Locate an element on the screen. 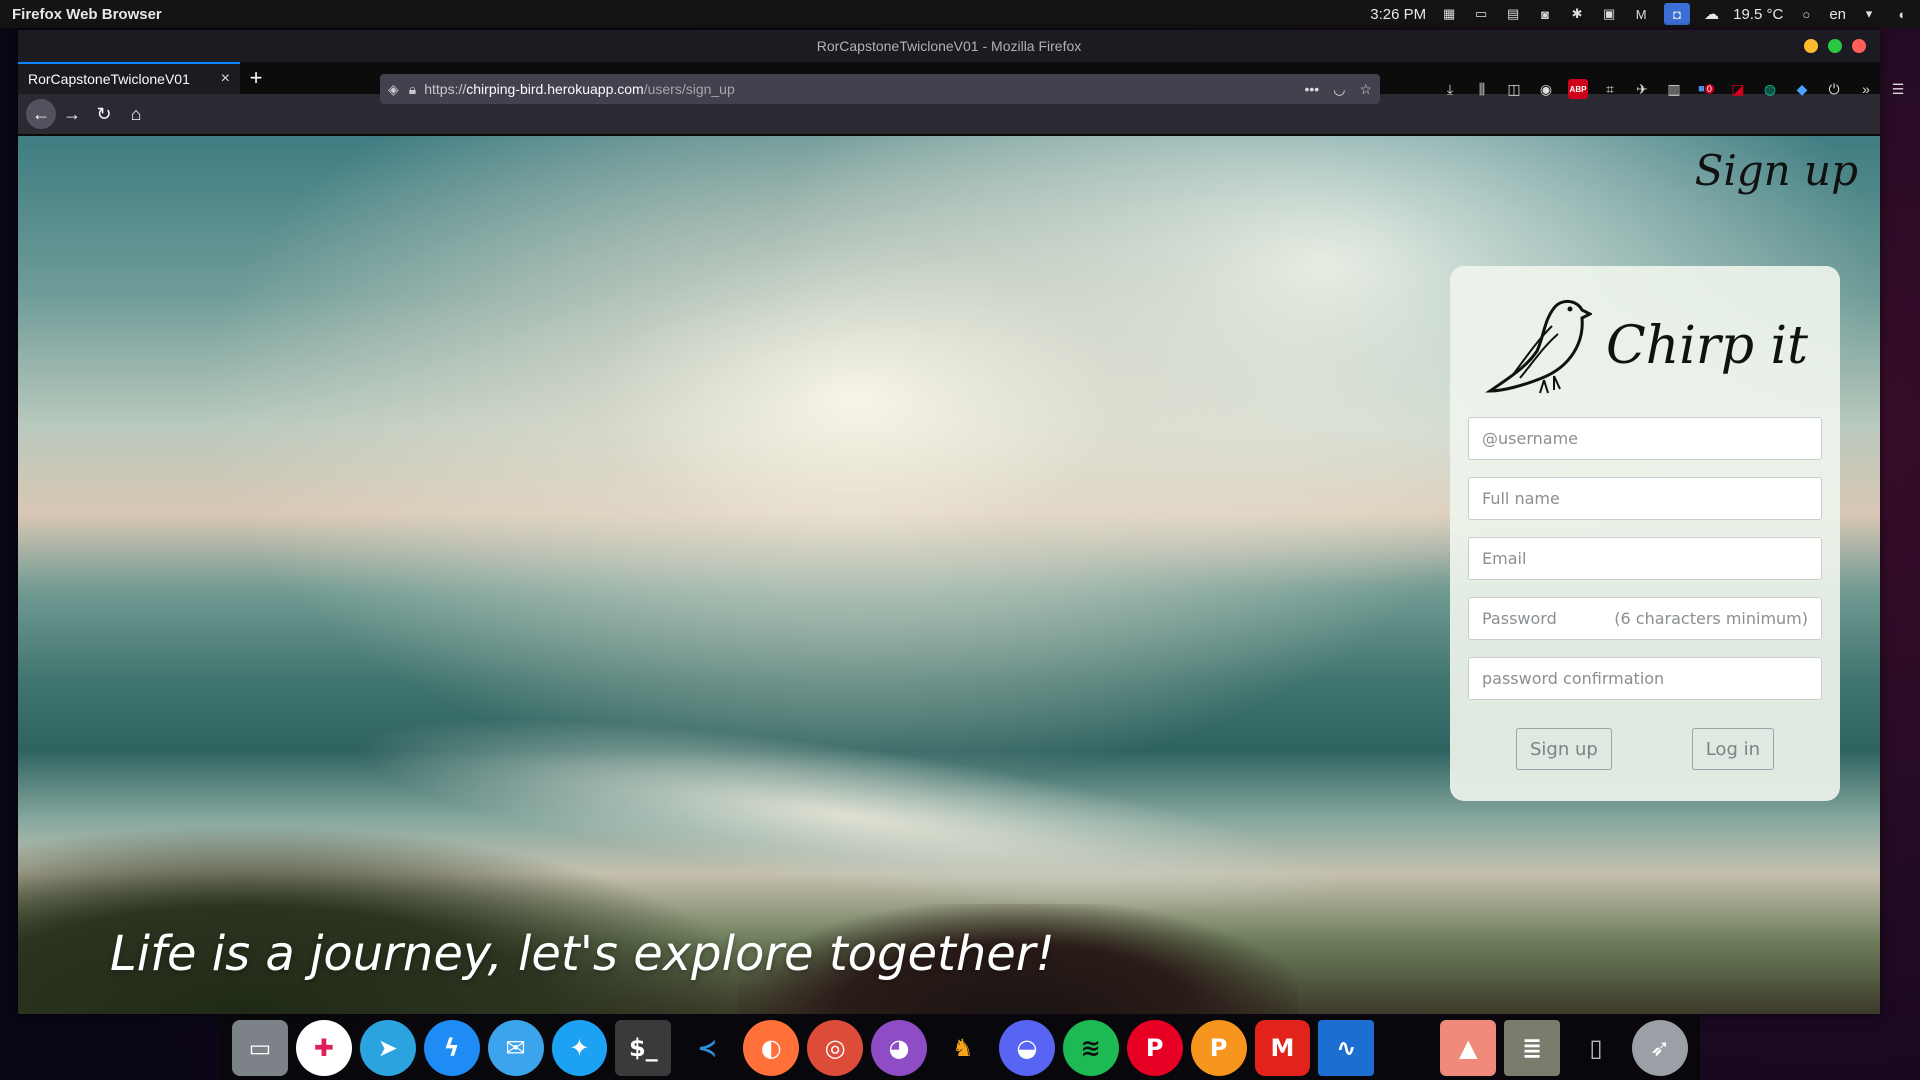 This screenshot has height=1080, width=1920. twitter-icon: ✦ is located at coordinates (579, 1047).